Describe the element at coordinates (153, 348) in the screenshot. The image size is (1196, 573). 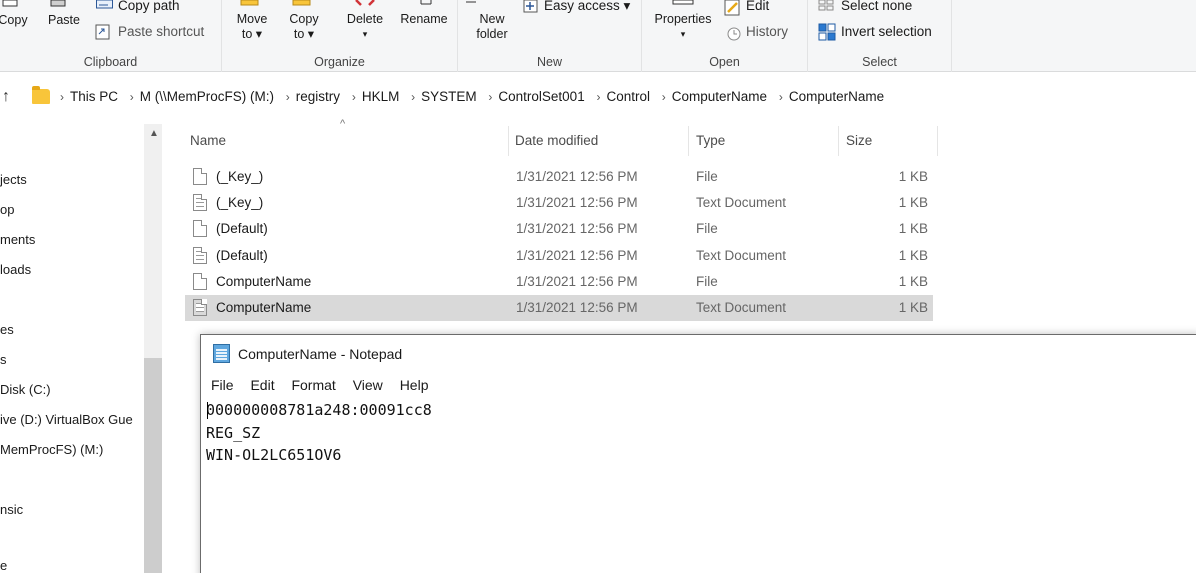
I see `nav-scrollbar: ▲` at that location.